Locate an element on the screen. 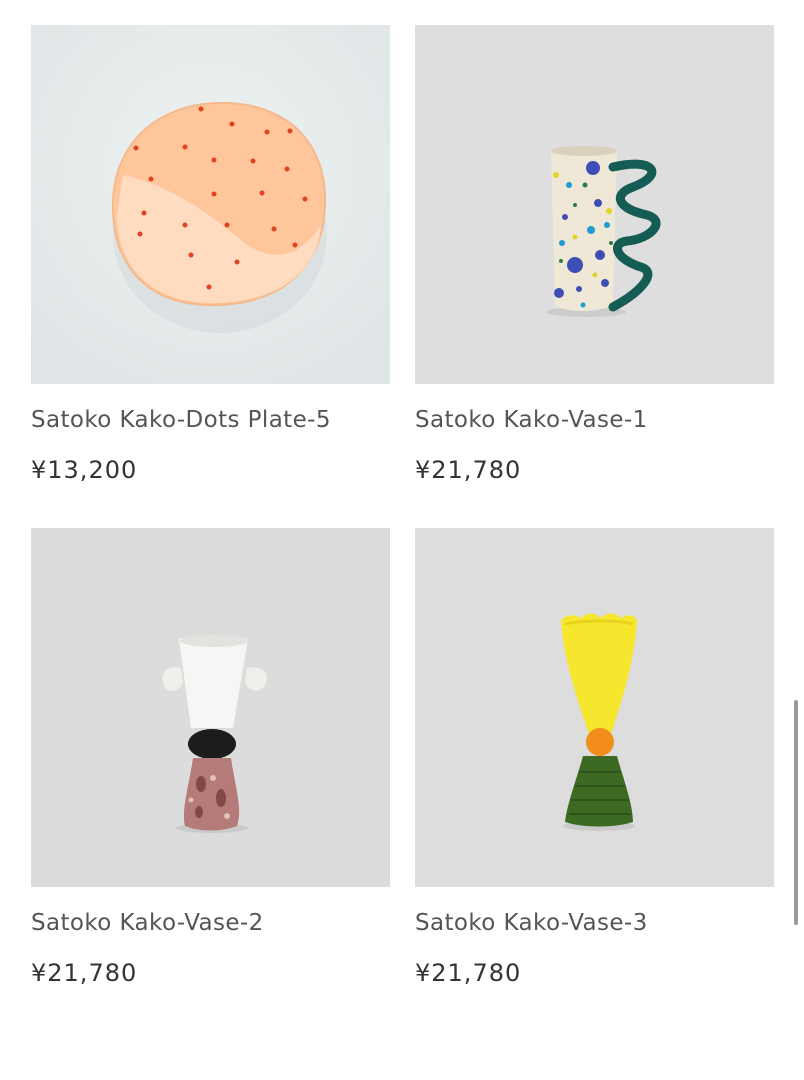 The height and width of the screenshot is (1080, 804). dots-plate-photo is located at coordinates (210, 204).